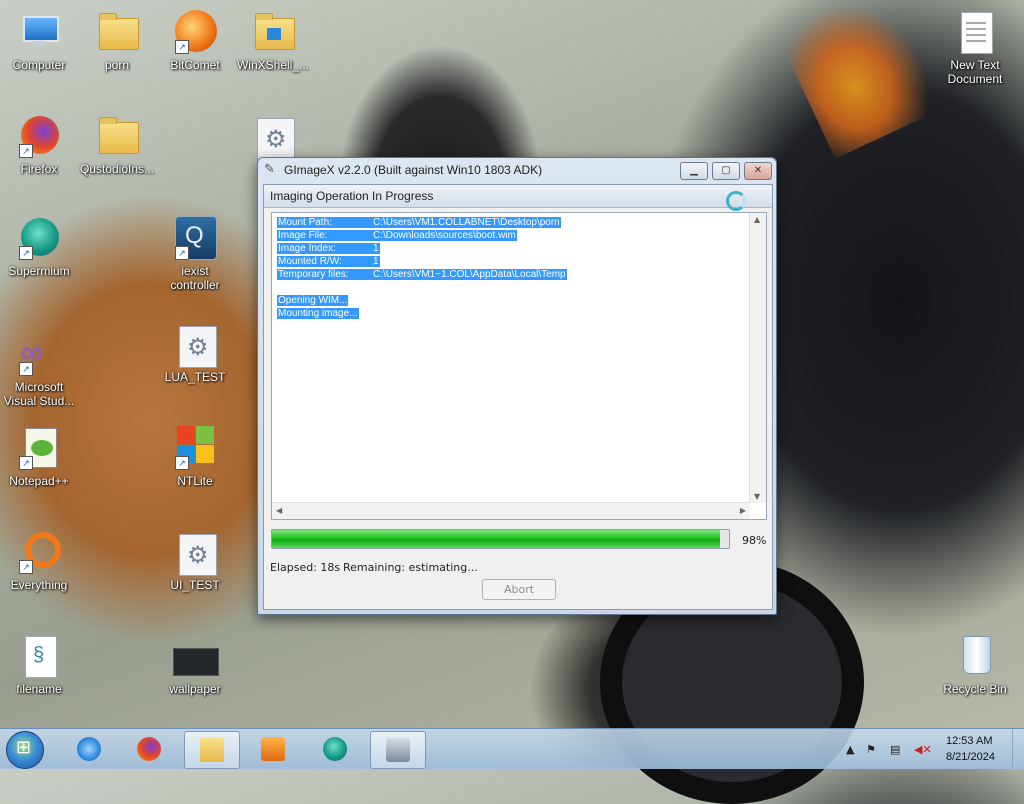 This screenshot has height=804, width=1024. I want to click on firefox-icon, so click(149, 749).